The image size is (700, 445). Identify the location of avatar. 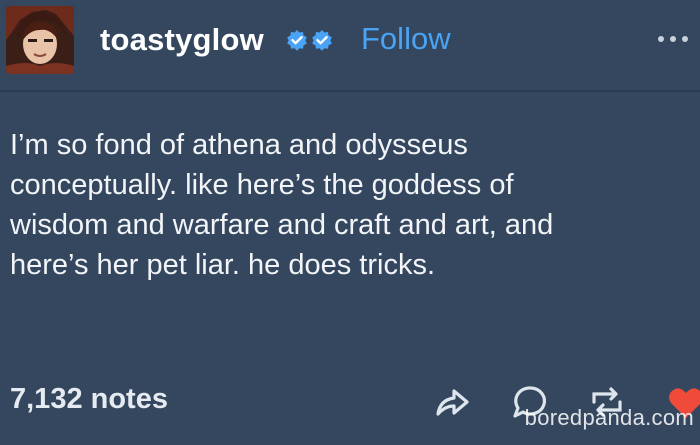
(40, 40).